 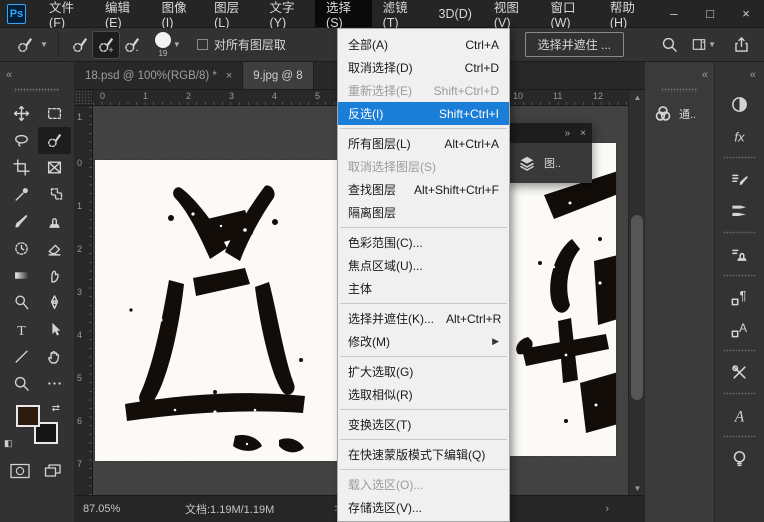 I want to click on healing-brush-tool, so click(x=54, y=194).